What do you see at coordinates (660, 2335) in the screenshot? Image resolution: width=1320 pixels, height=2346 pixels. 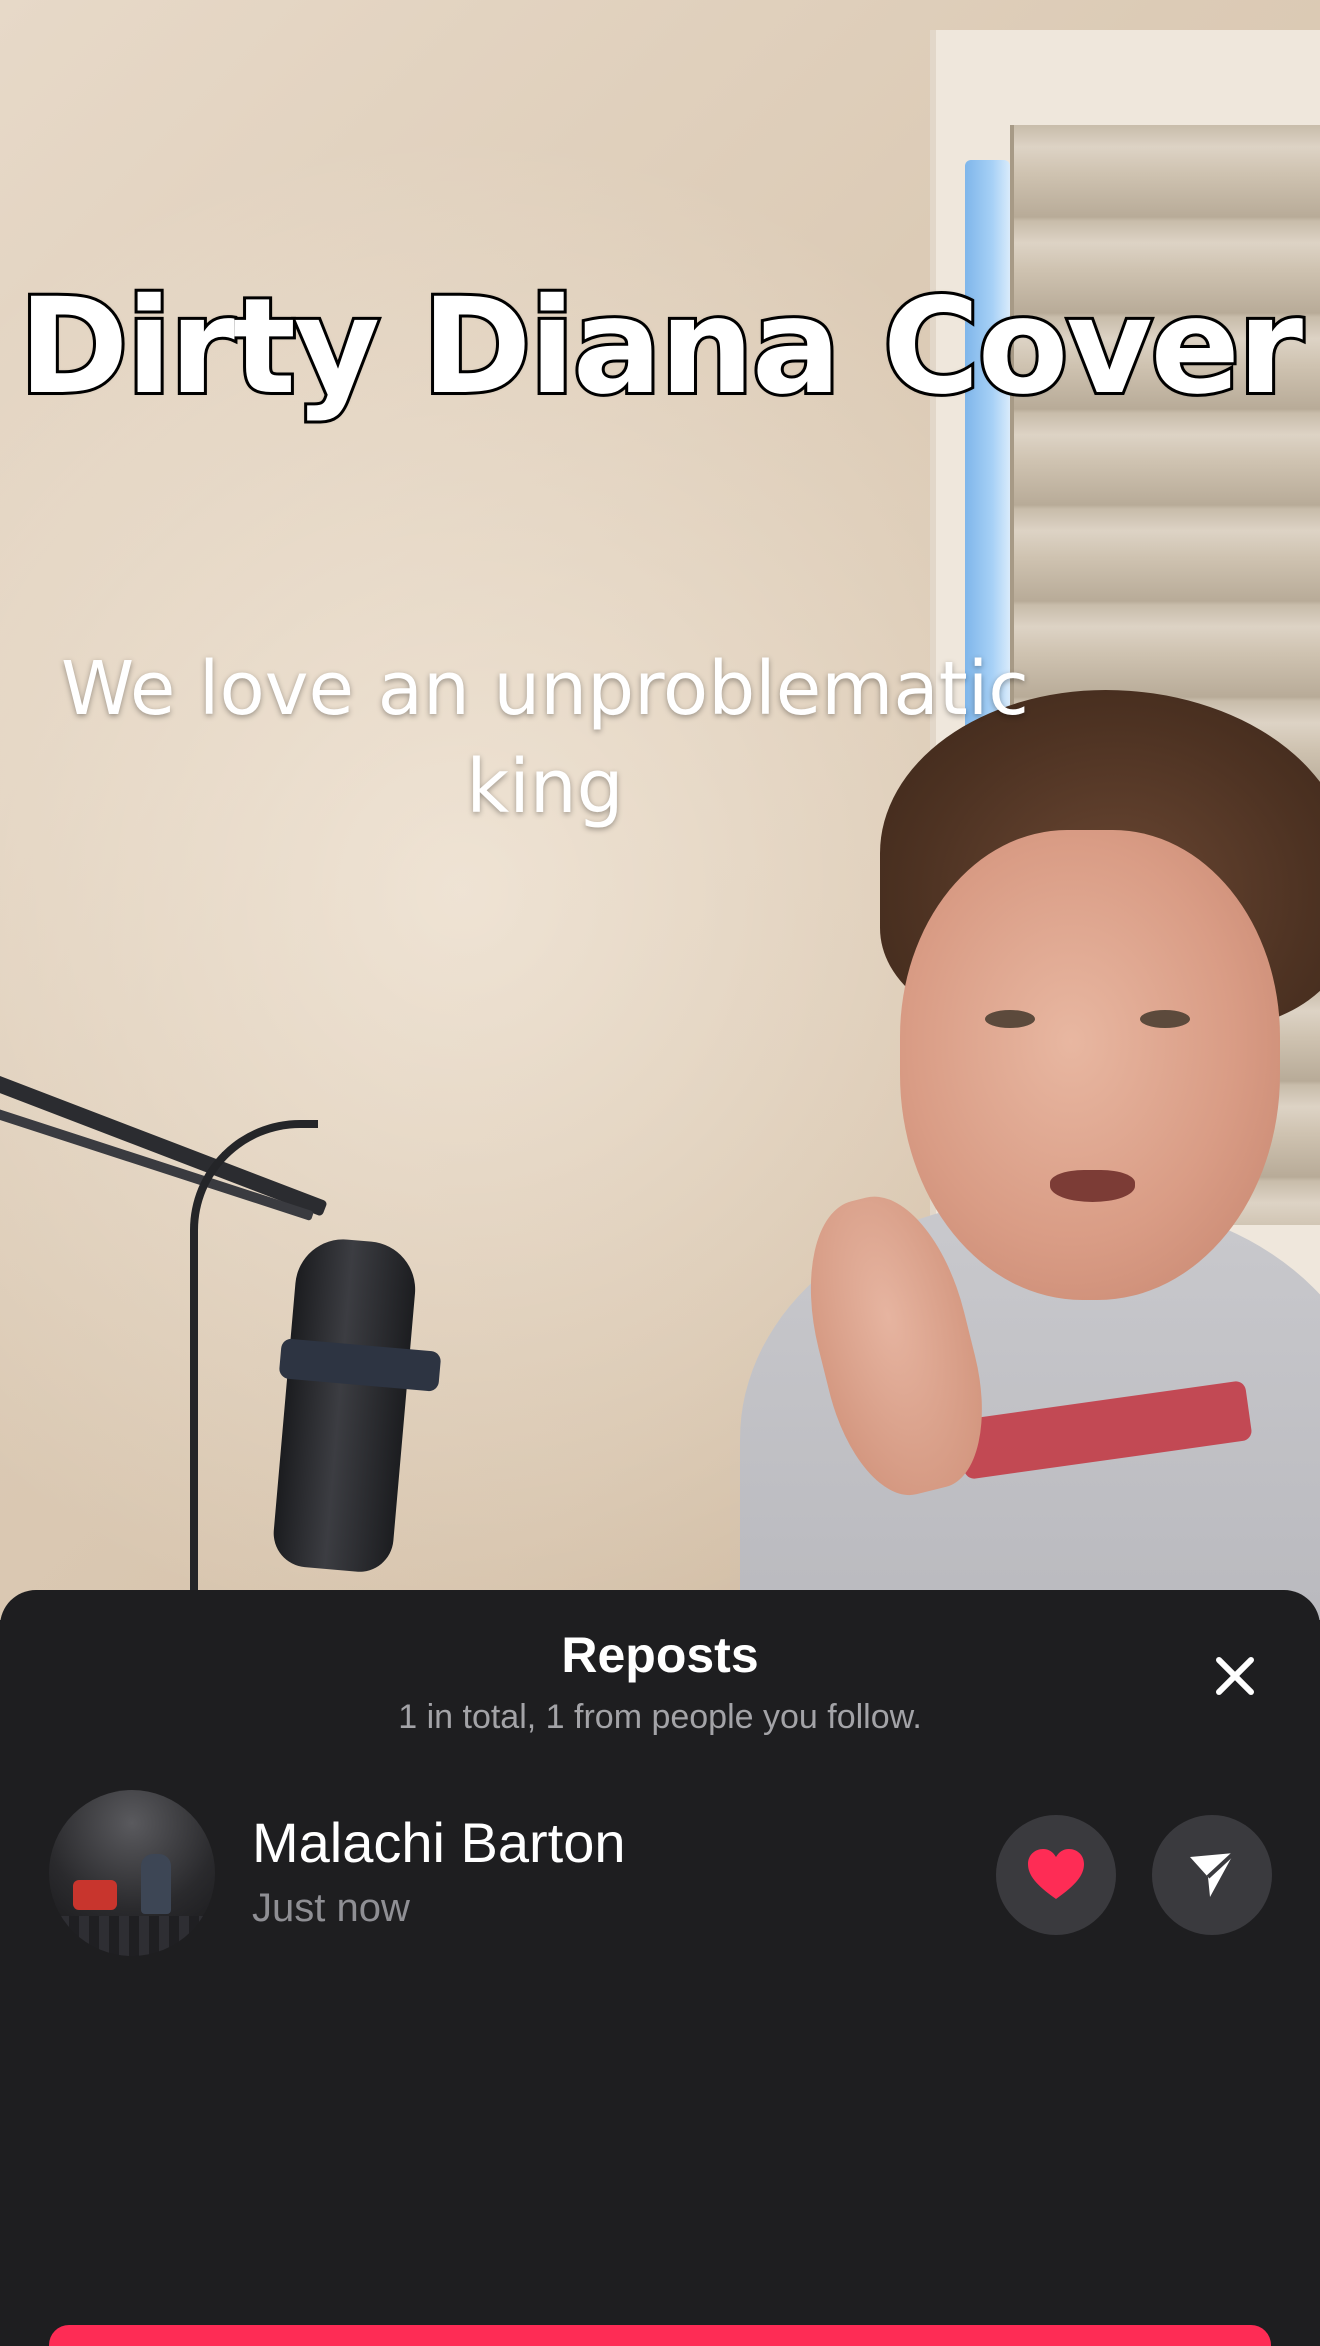 I see `bottom-action-bar` at bounding box center [660, 2335].